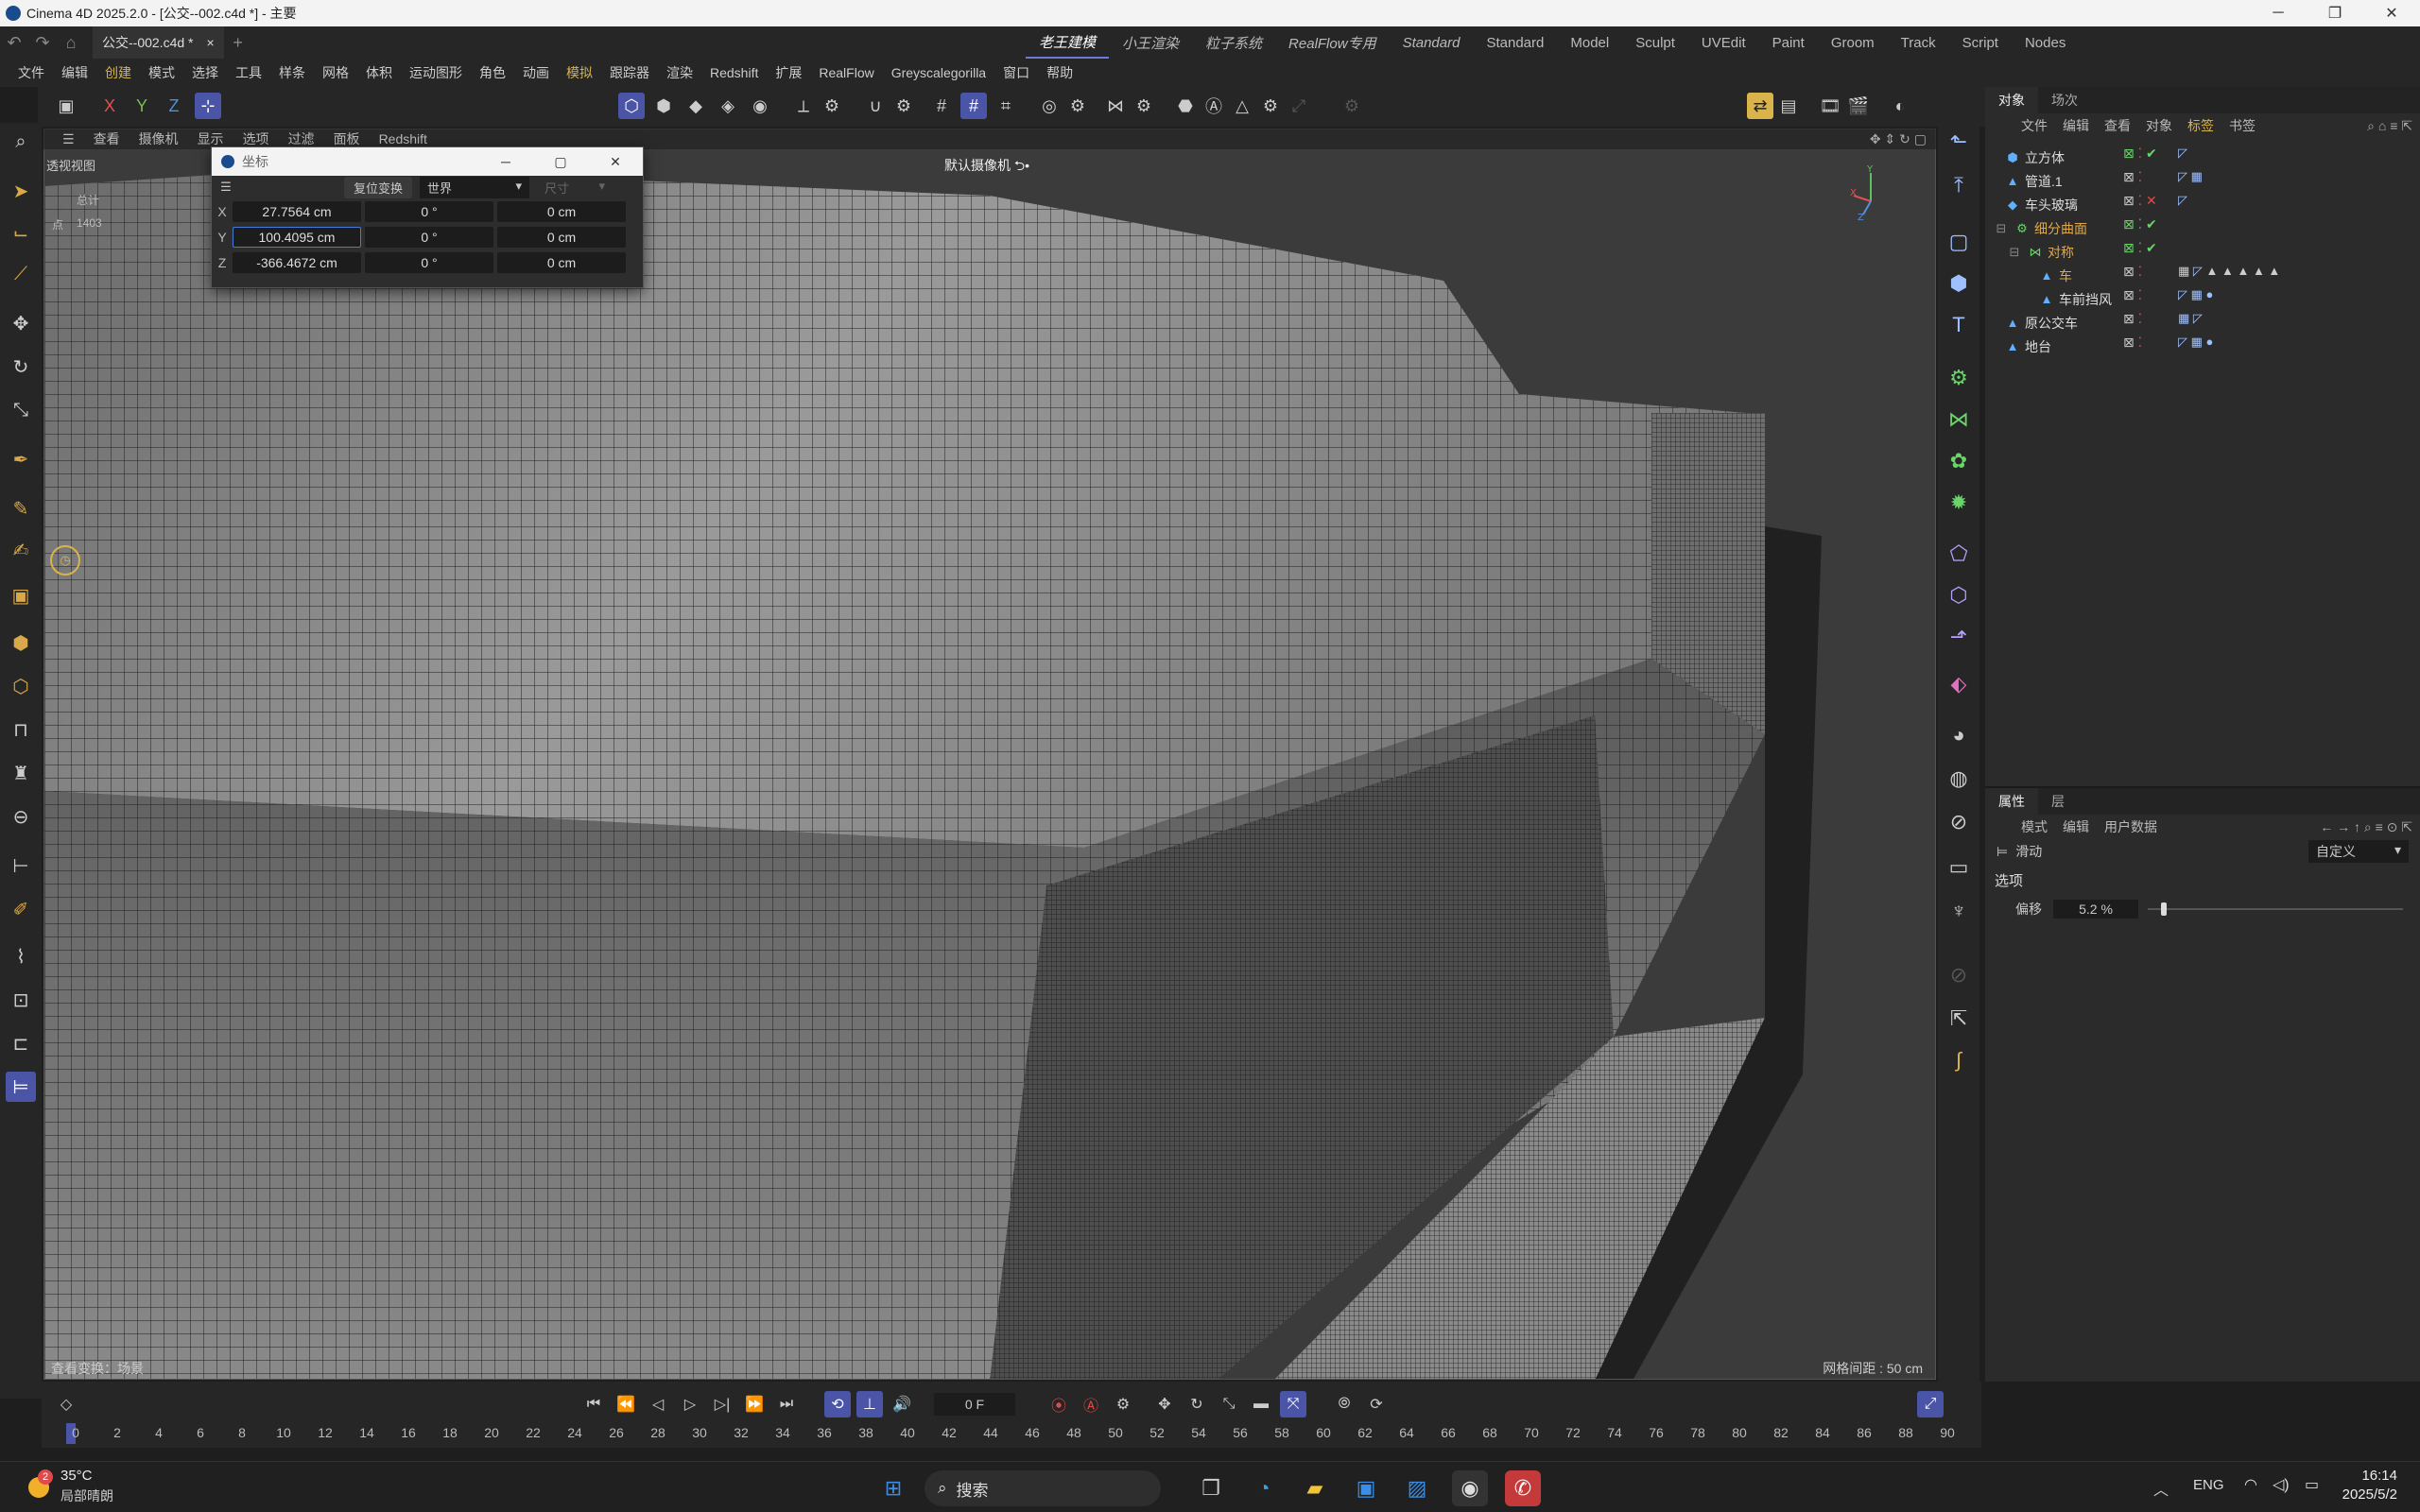  What do you see at coordinates (1144, 106) in the screenshot?
I see `symmetry-settings-icon: ⚙` at bounding box center [1144, 106].